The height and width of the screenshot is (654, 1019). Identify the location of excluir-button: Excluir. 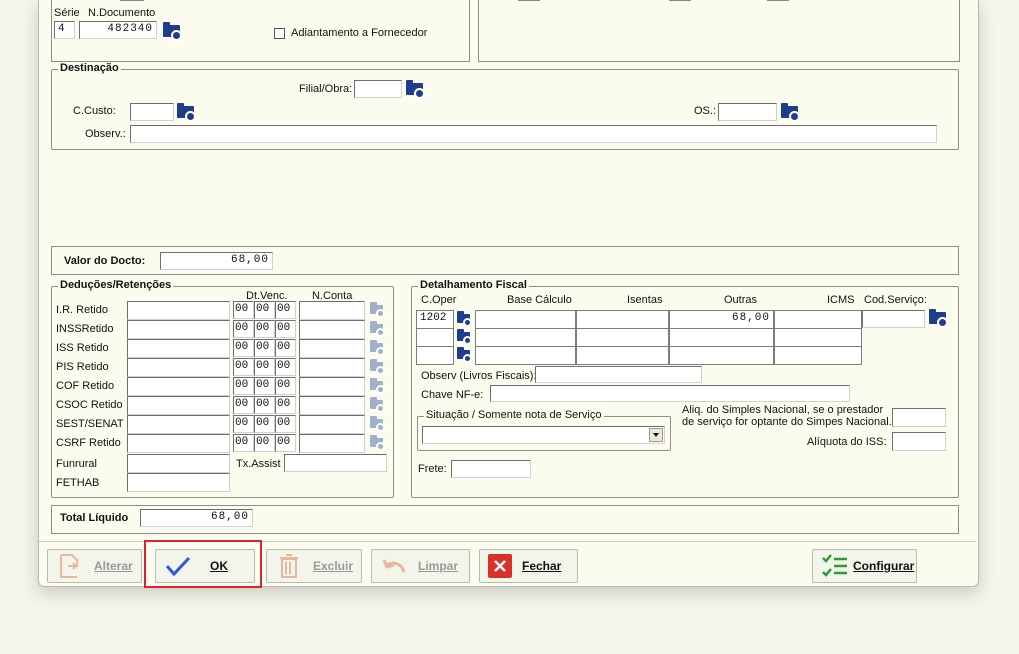
(314, 566).